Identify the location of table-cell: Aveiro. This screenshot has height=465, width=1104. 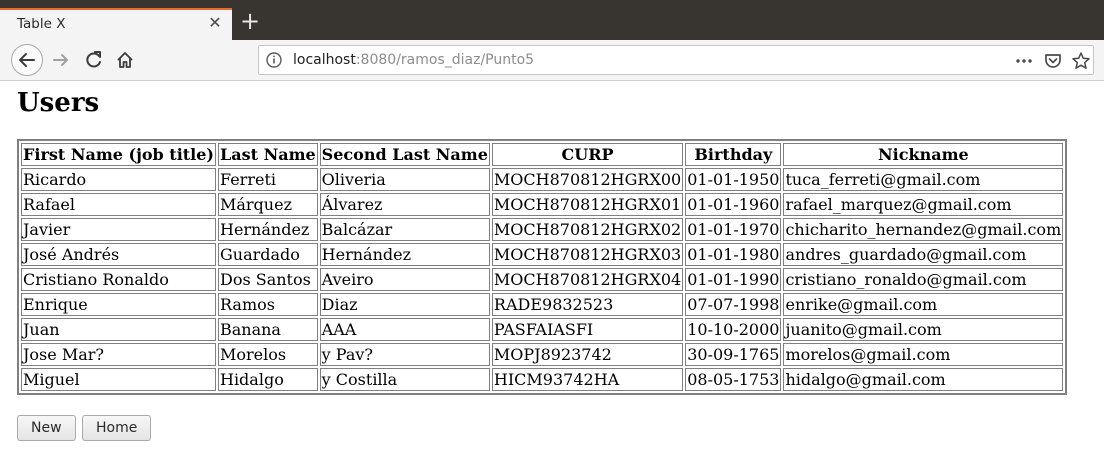
(404, 279).